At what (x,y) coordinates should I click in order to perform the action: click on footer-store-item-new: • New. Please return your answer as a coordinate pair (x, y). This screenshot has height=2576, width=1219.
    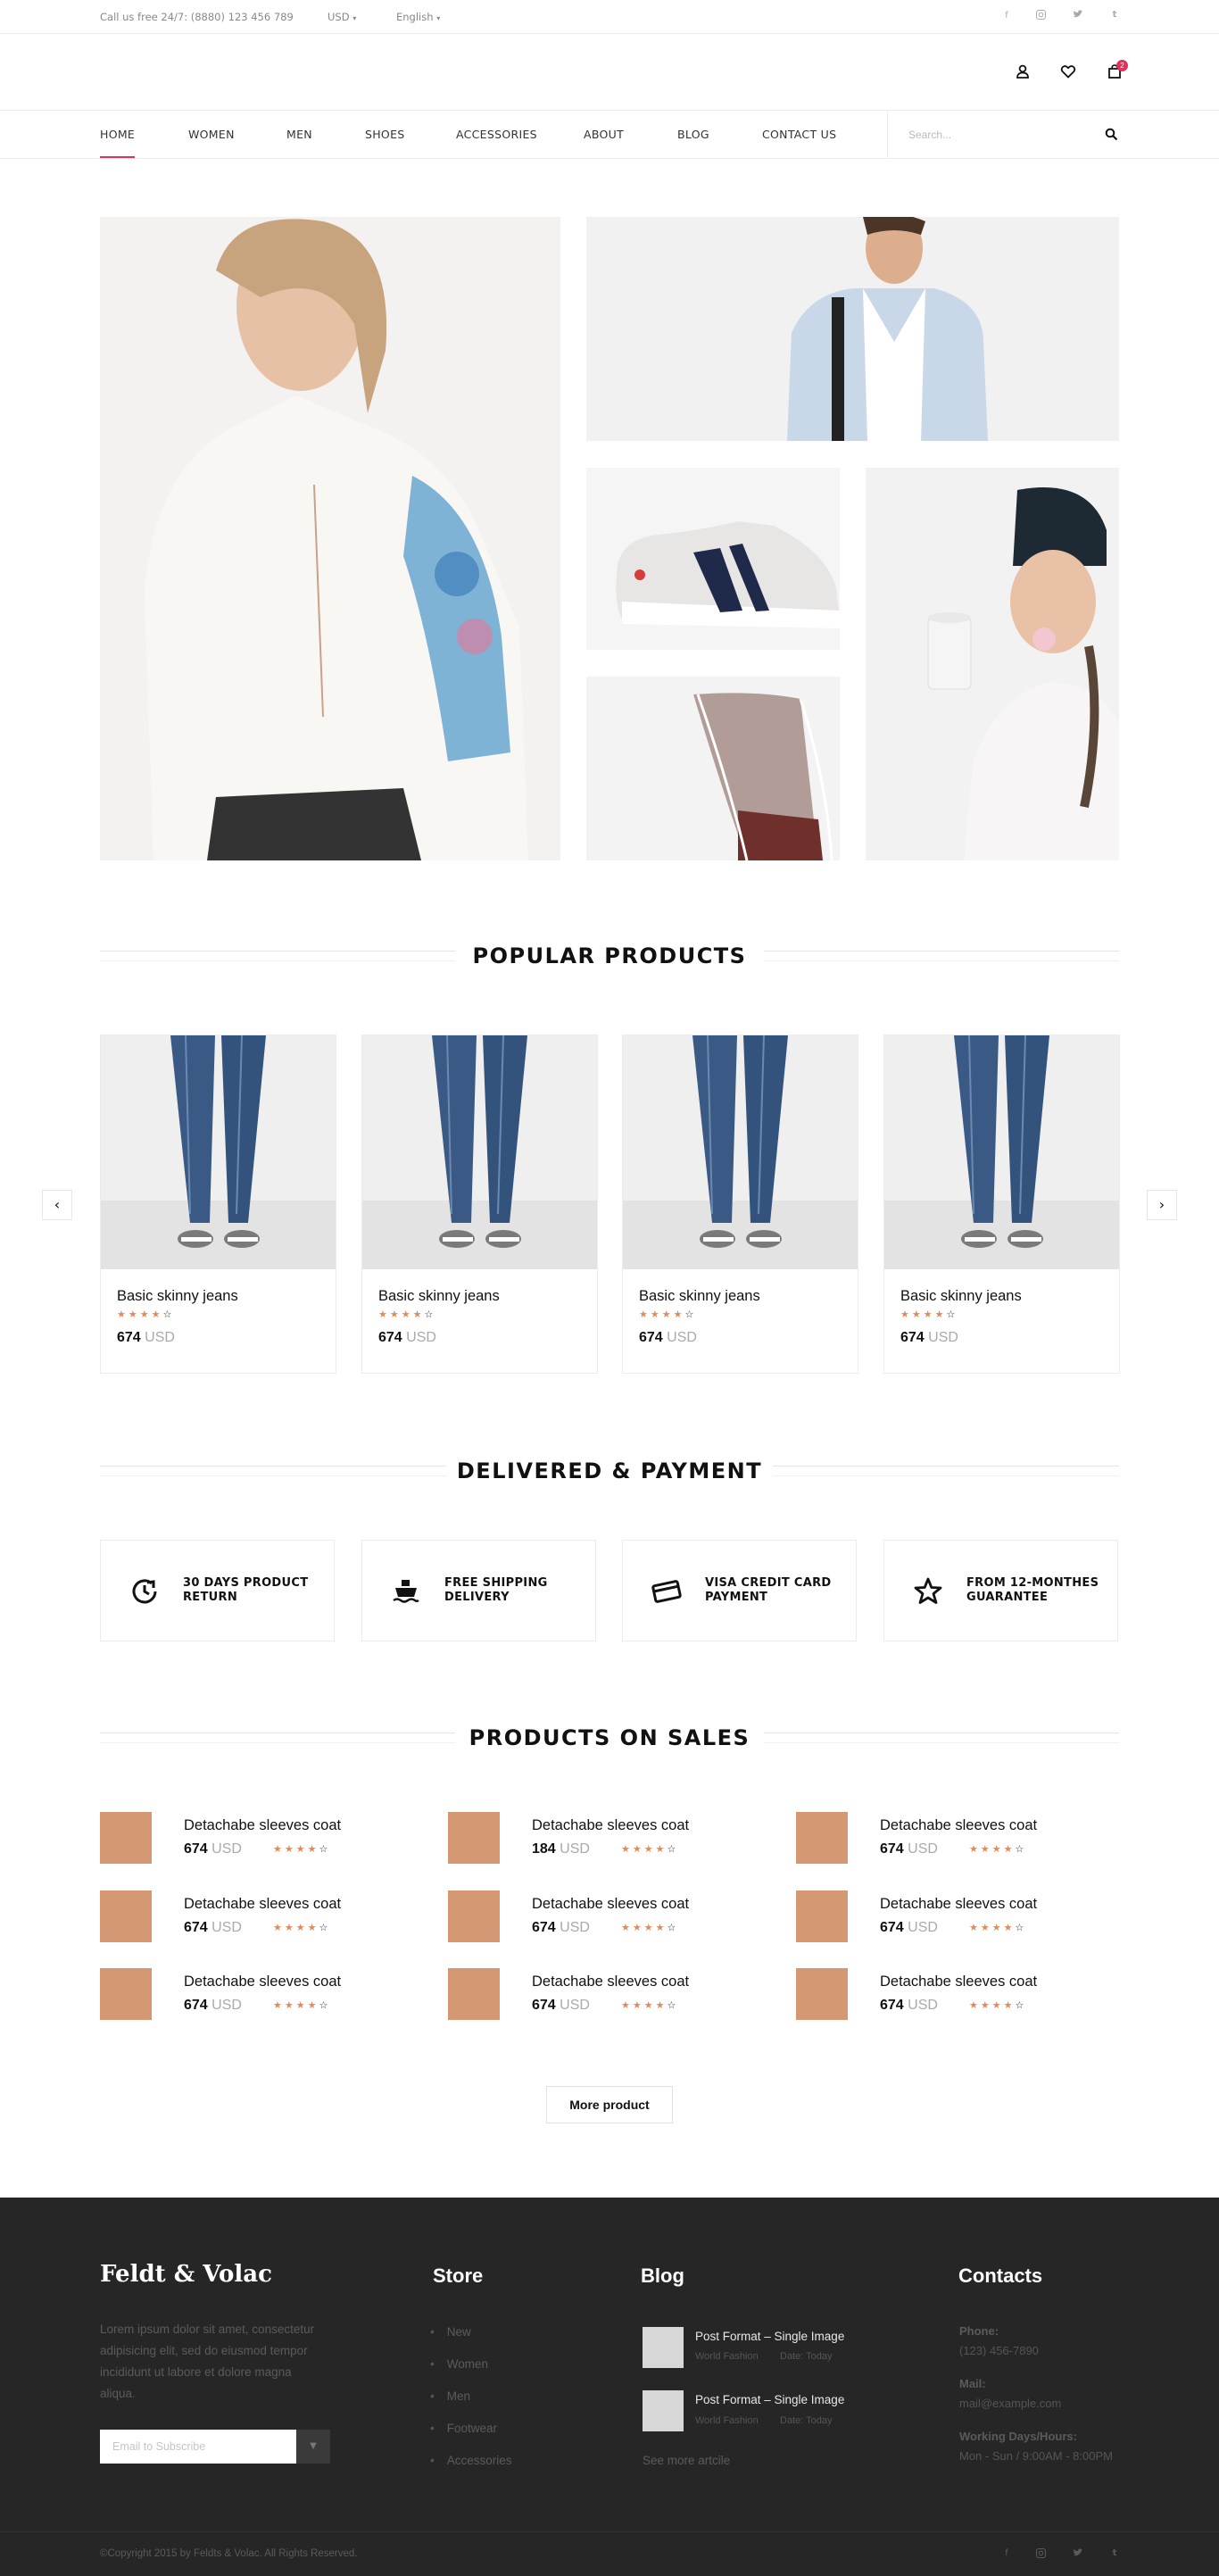
    Looking at the image, I should click on (450, 2332).